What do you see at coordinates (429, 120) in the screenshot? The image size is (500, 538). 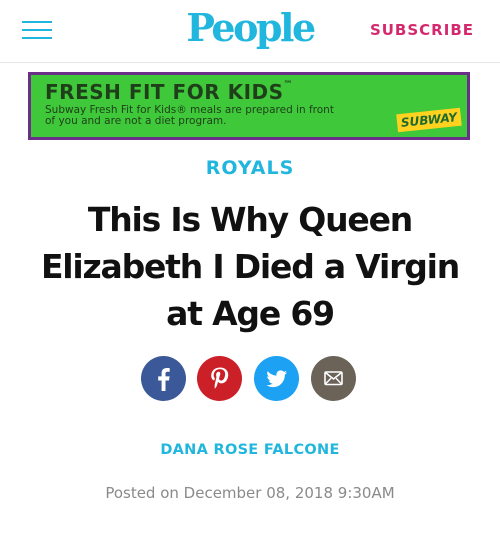 I see `subway-logo: SUBWAY` at bounding box center [429, 120].